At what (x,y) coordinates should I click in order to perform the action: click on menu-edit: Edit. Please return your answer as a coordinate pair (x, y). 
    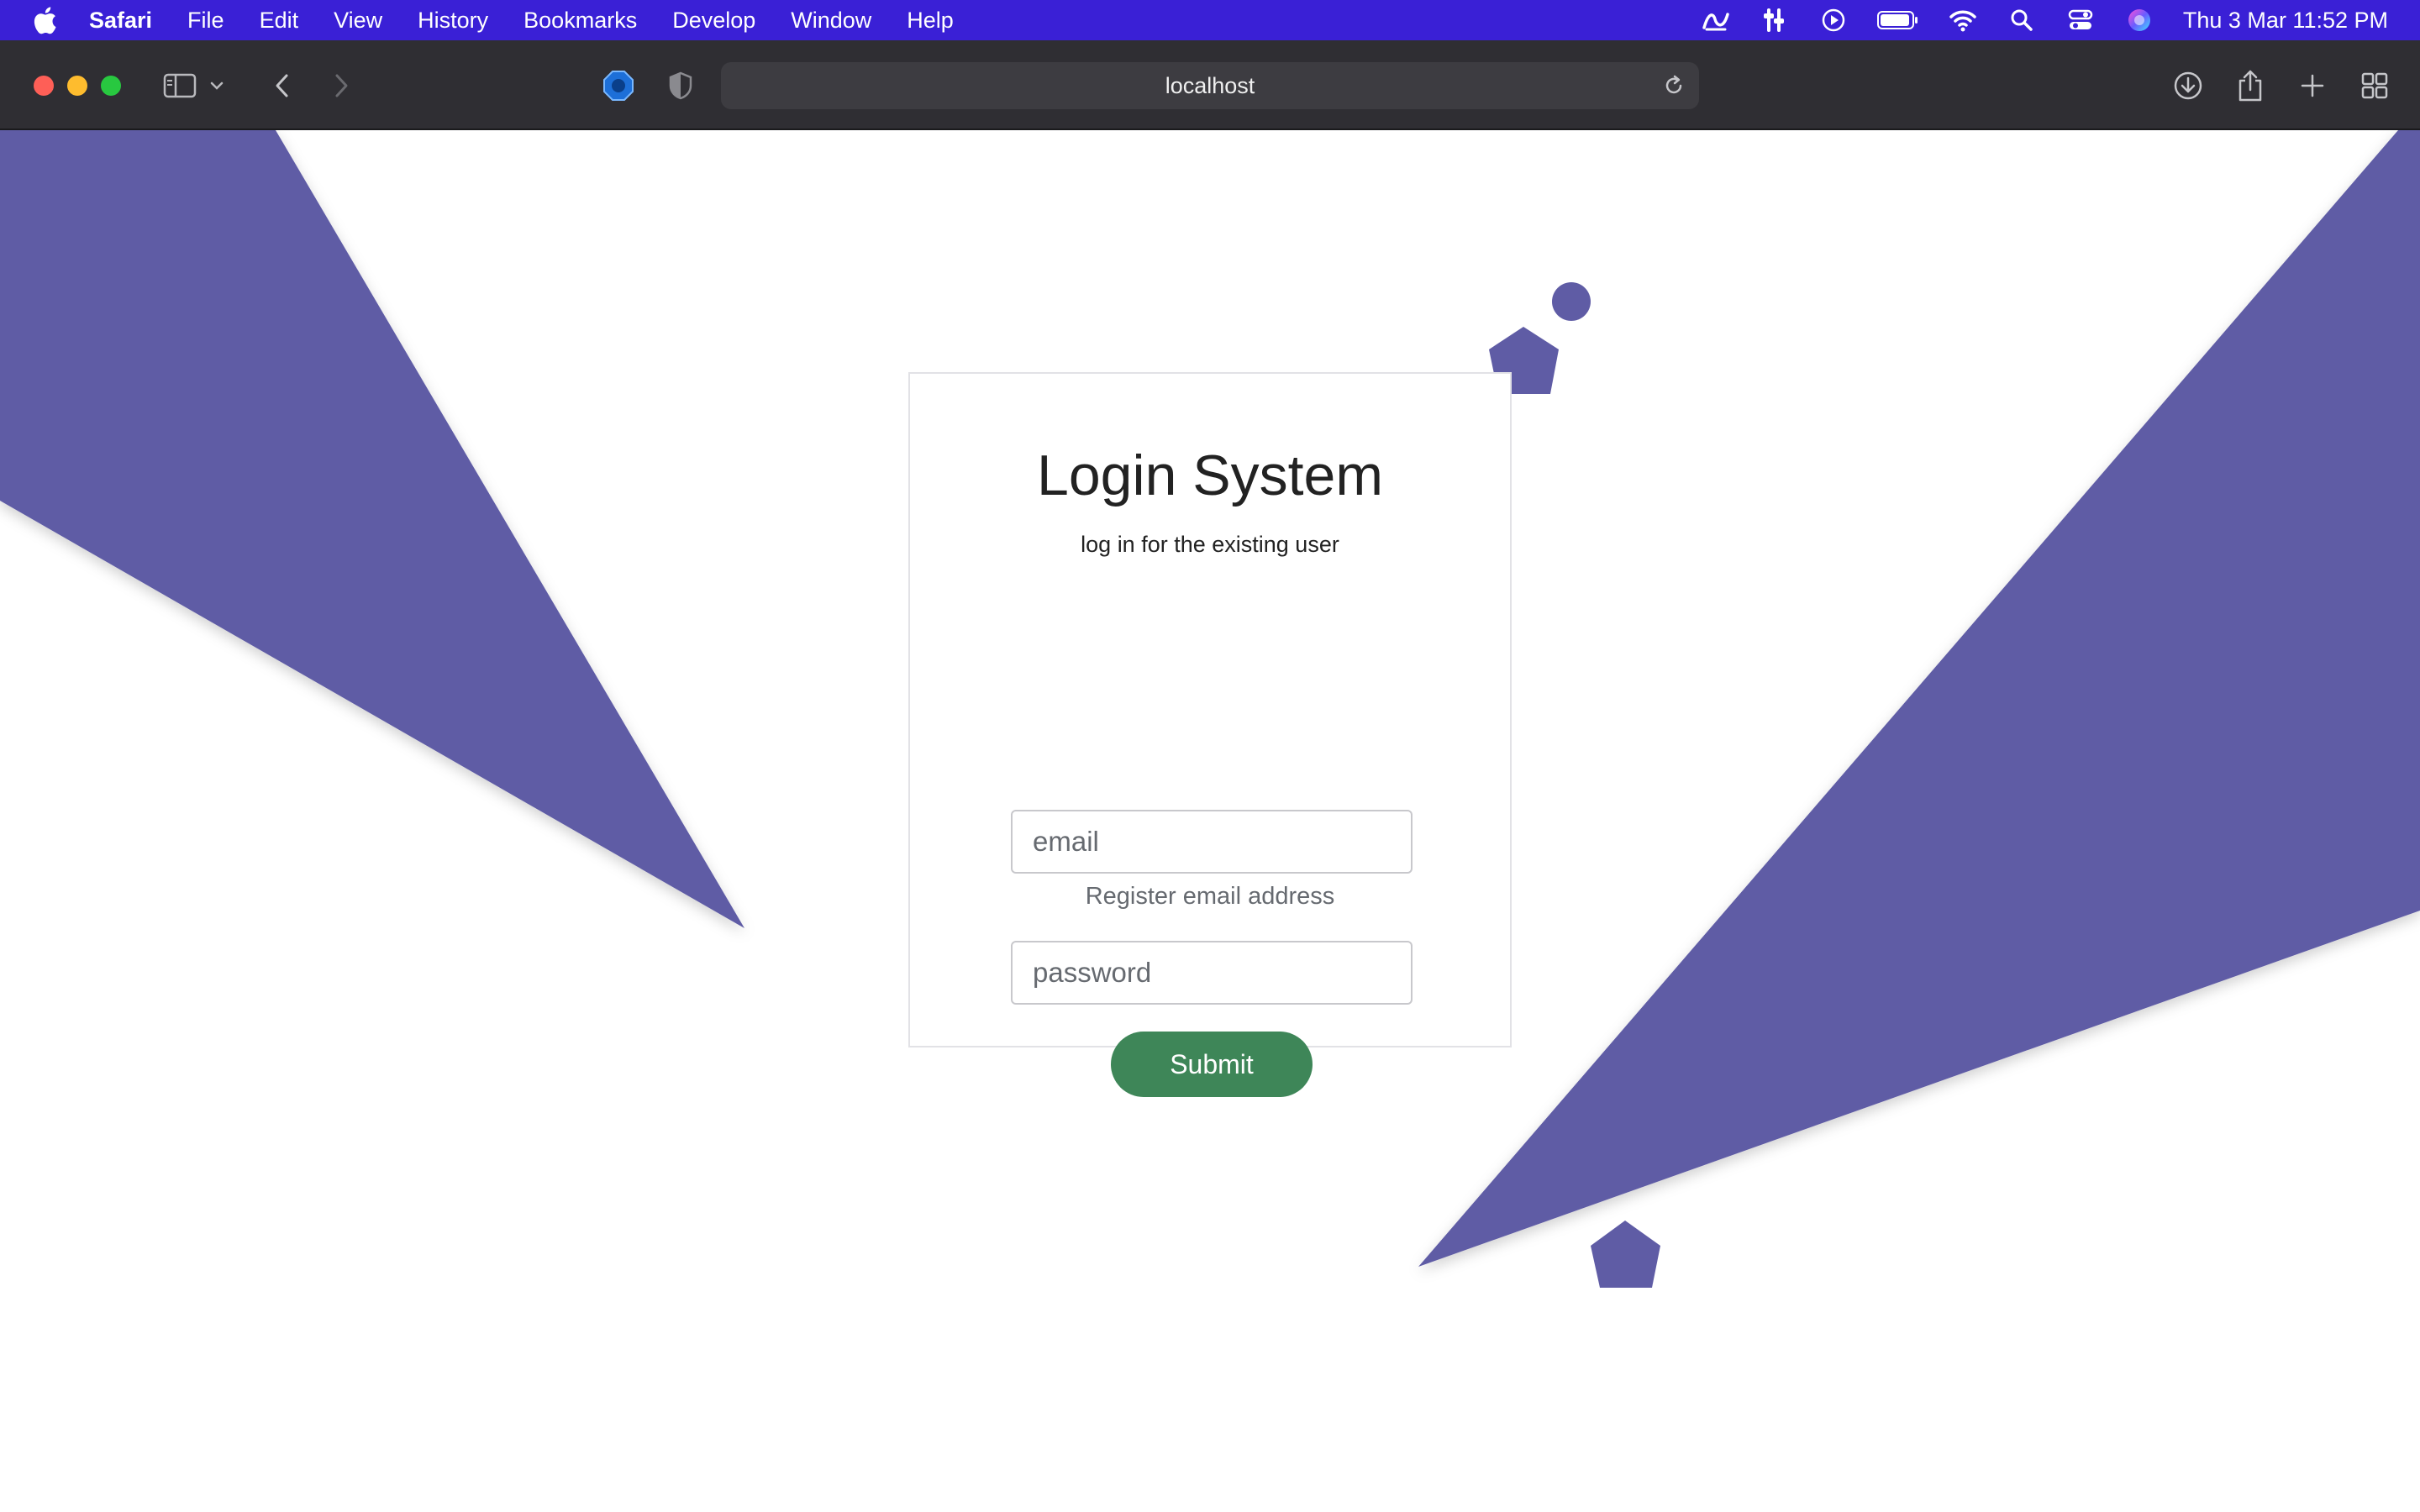
    Looking at the image, I should click on (279, 21).